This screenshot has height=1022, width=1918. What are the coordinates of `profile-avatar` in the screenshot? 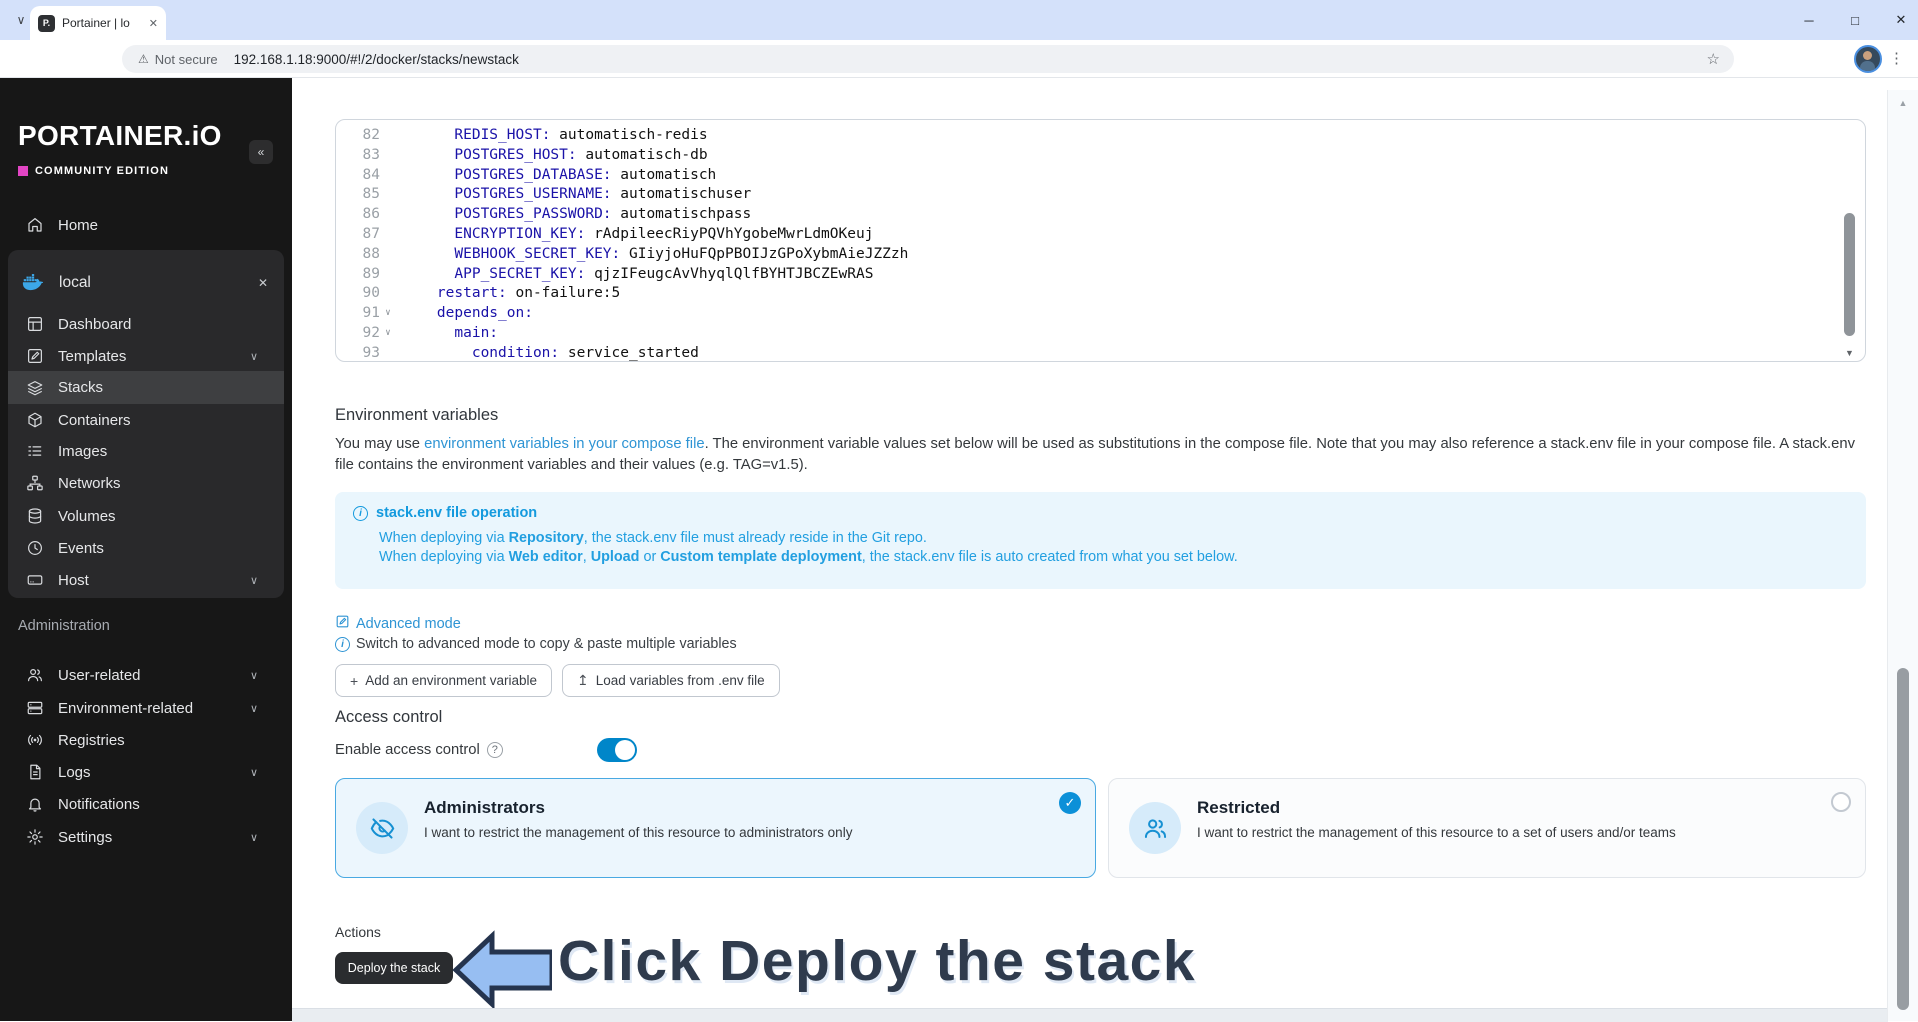 It's located at (1868, 59).